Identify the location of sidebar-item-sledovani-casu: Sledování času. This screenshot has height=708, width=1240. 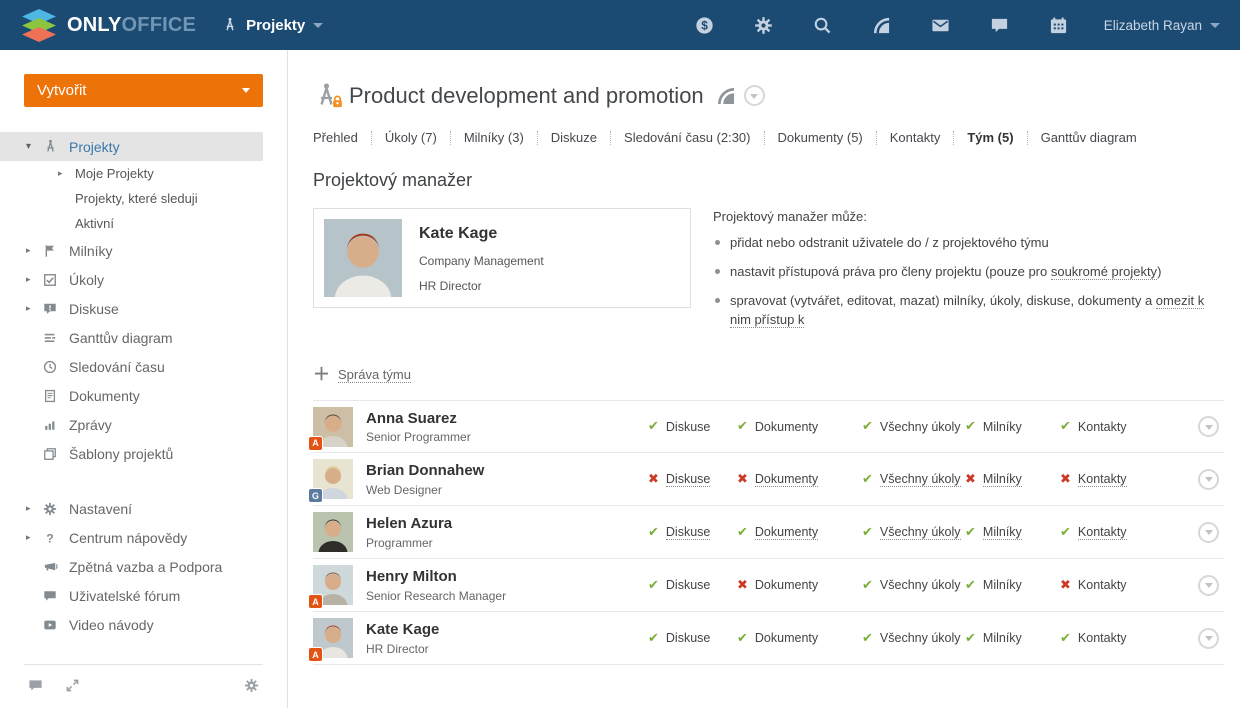
(131, 366).